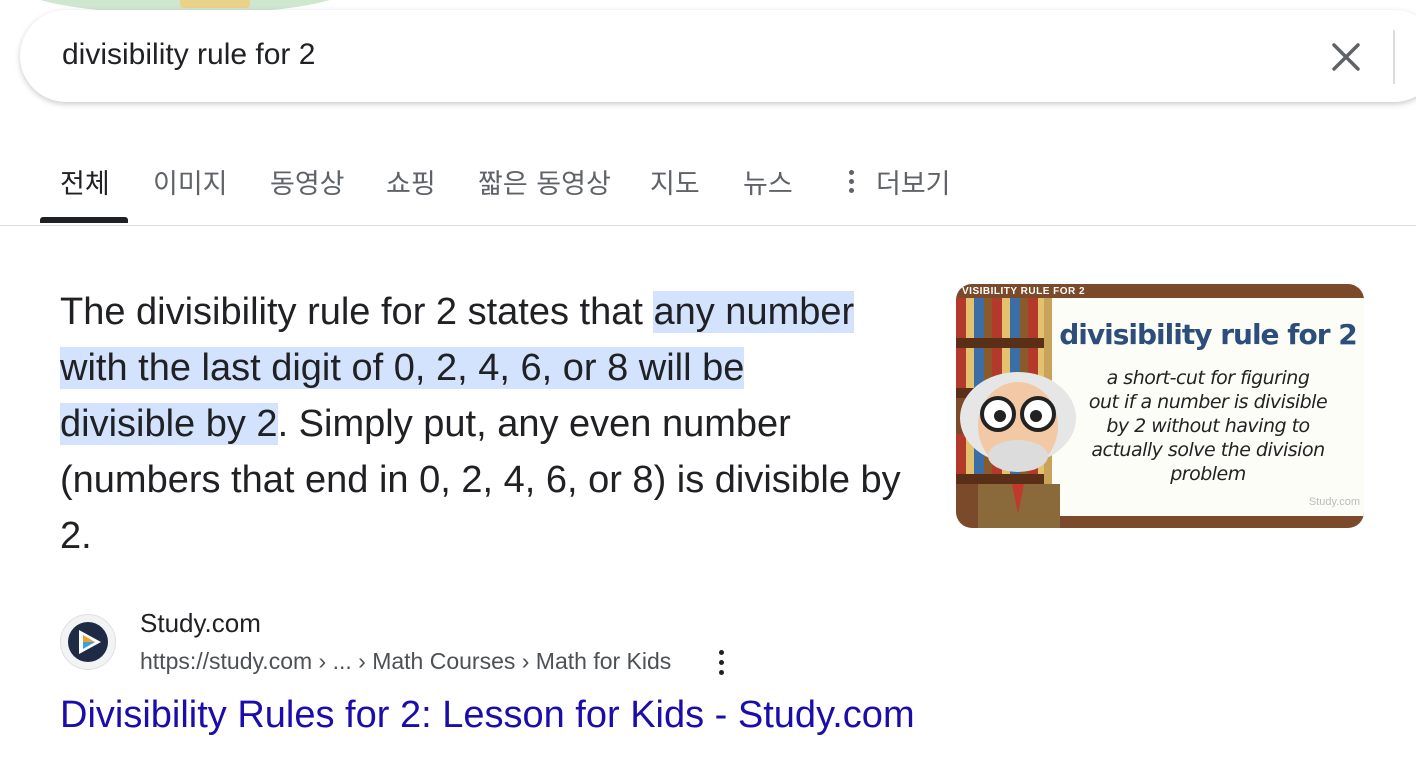 The height and width of the screenshot is (770, 1416). What do you see at coordinates (1334, 502) in the screenshot?
I see `thumbnail-credit: Study.com` at bounding box center [1334, 502].